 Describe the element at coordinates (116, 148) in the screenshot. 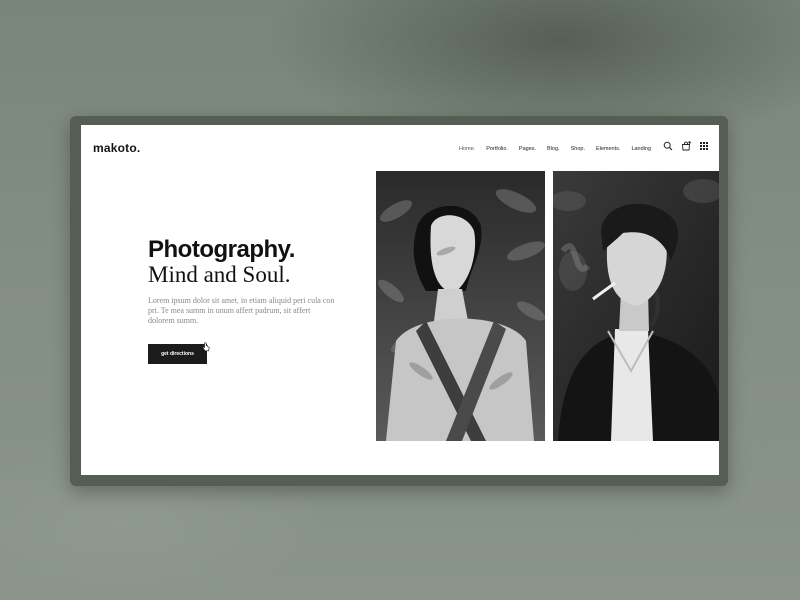

I see `site-logo: makoto.` at that location.